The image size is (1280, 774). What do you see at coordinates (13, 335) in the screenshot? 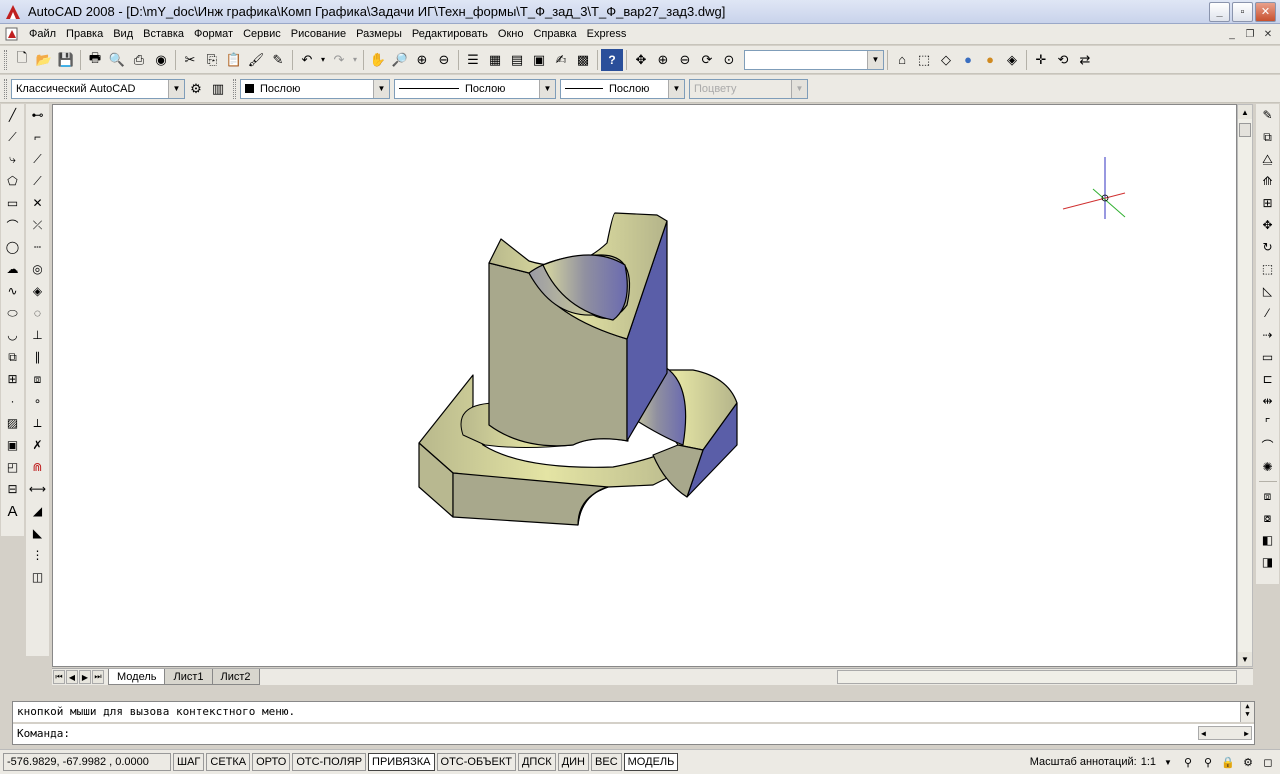
I see `ellipse-arc-icon: ◡` at bounding box center [13, 335].